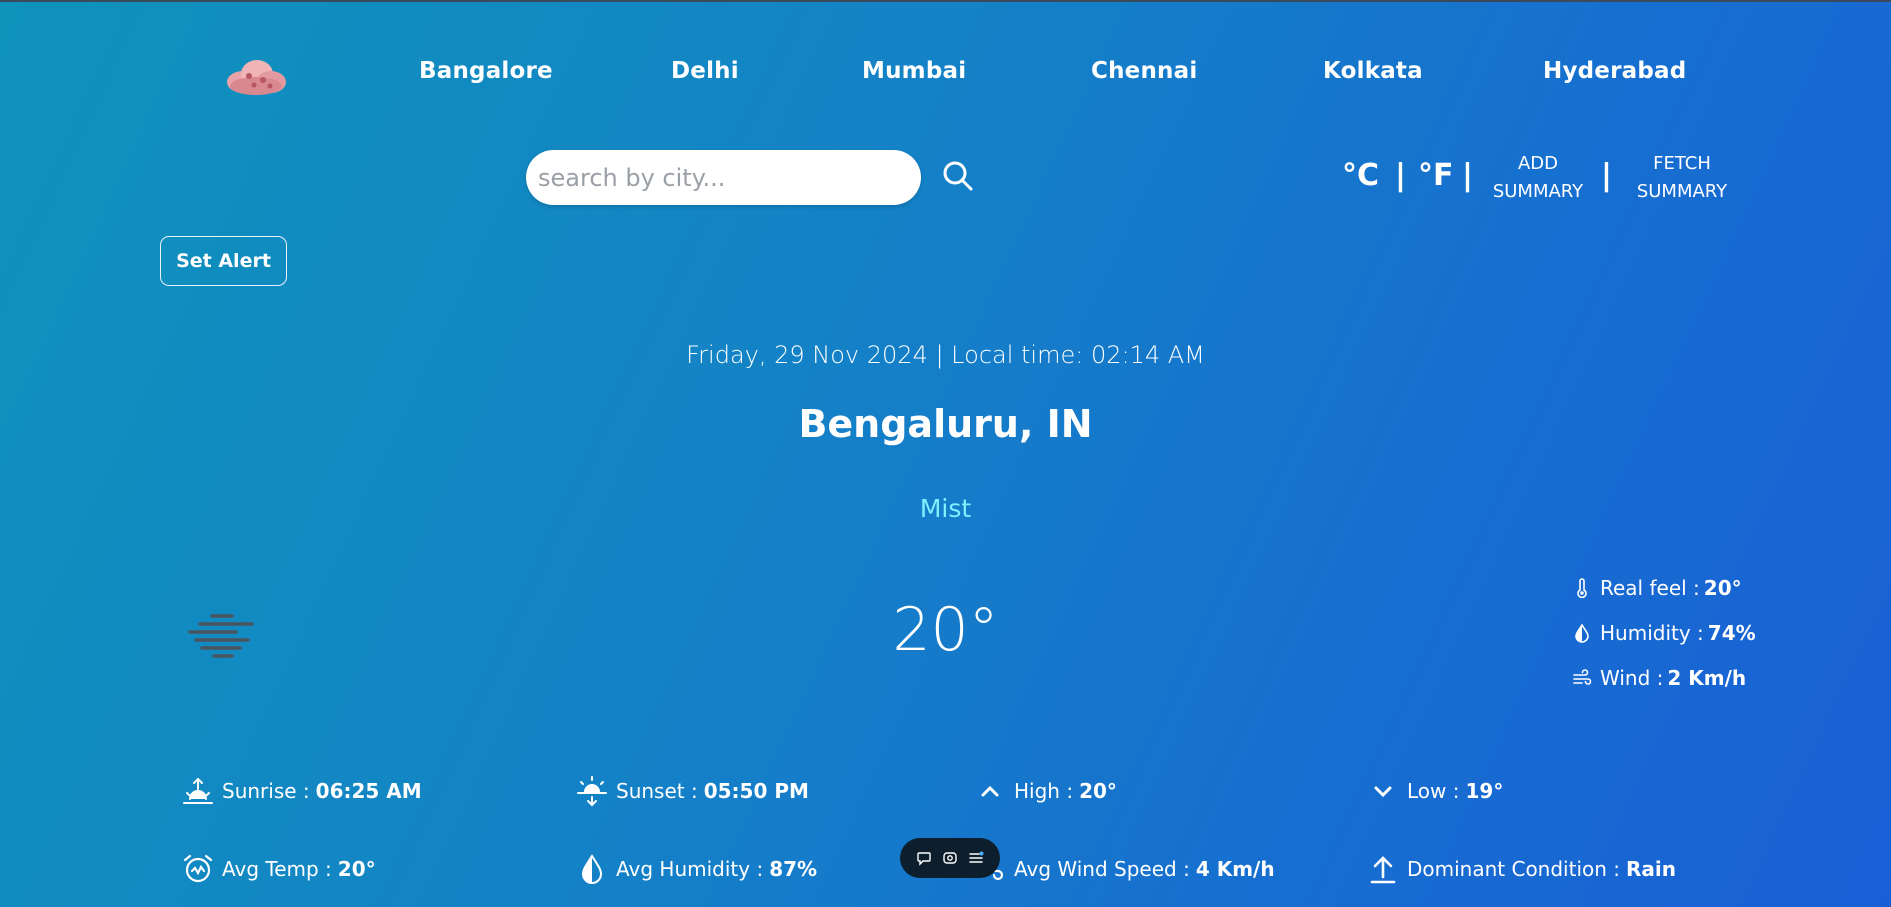  Describe the element at coordinates (914, 71) in the screenshot. I see `nav-city-mumbai: Mumbai` at that location.